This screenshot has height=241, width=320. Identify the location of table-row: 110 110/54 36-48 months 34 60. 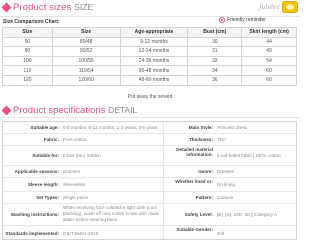
(149, 70).